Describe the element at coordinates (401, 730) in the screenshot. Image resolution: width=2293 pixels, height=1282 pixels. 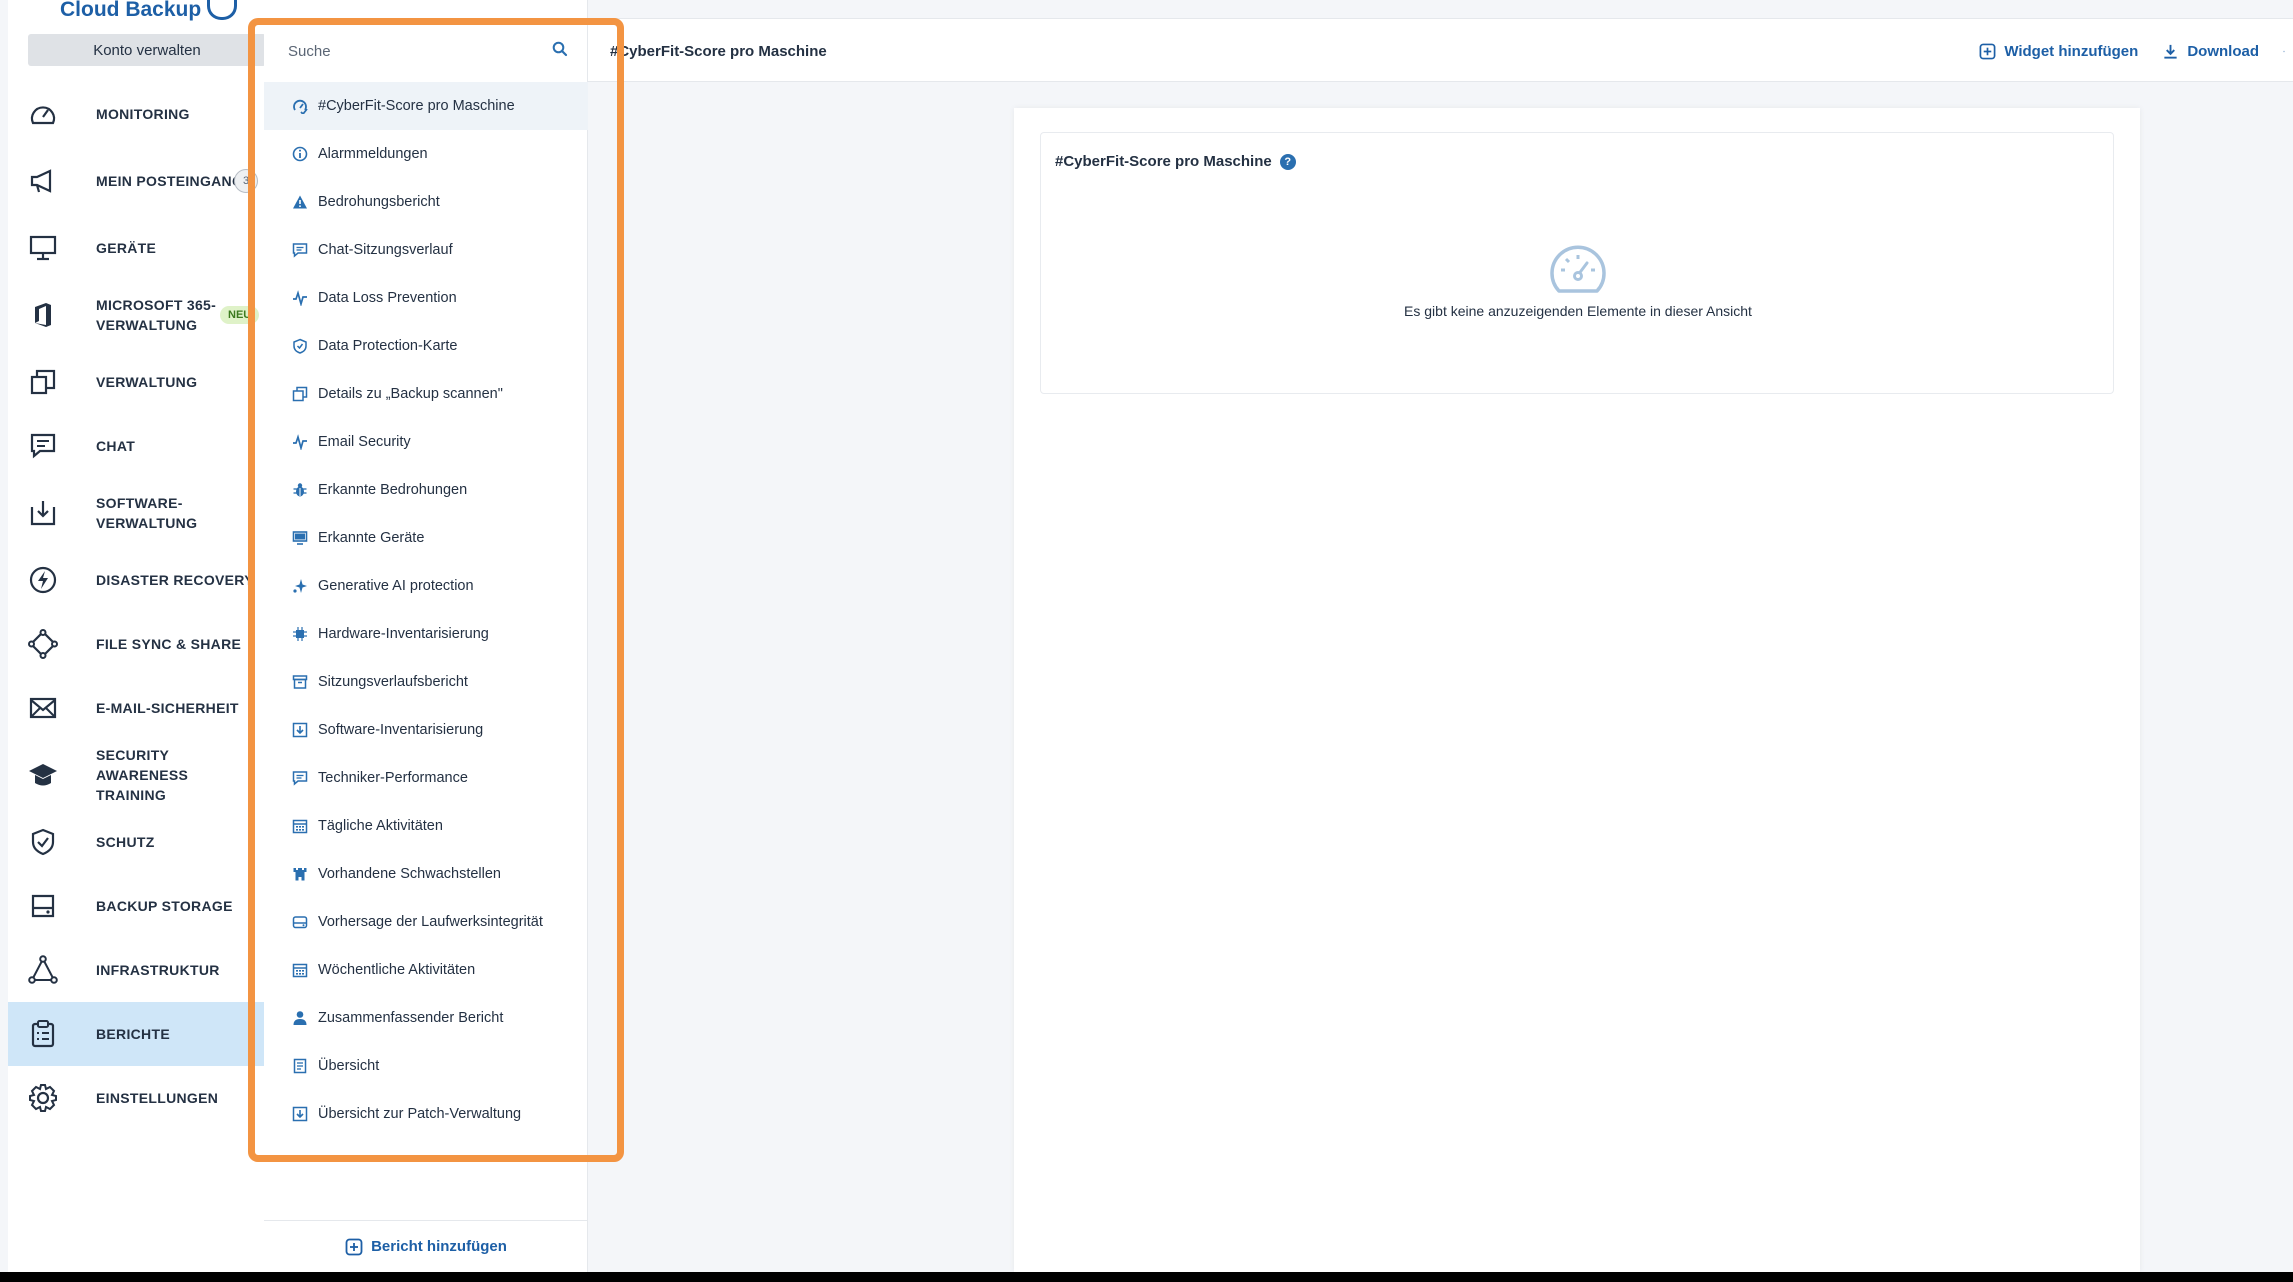
I see `report-item-label: Software-Inventarisierung` at that location.